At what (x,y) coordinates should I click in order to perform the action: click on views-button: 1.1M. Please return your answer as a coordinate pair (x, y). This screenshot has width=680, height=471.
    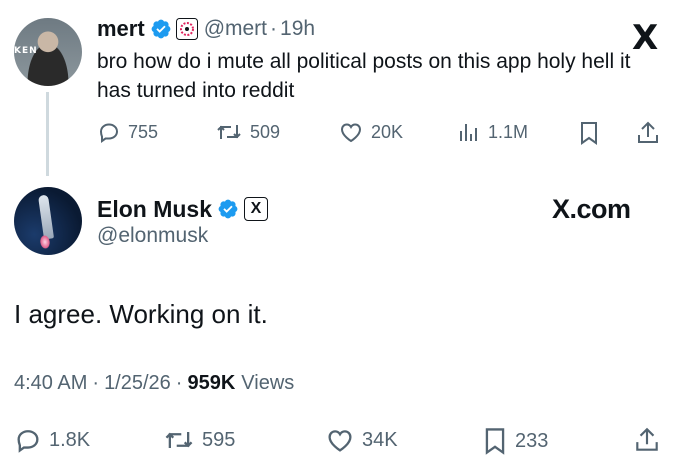
    Looking at the image, I should click on (492, 132).